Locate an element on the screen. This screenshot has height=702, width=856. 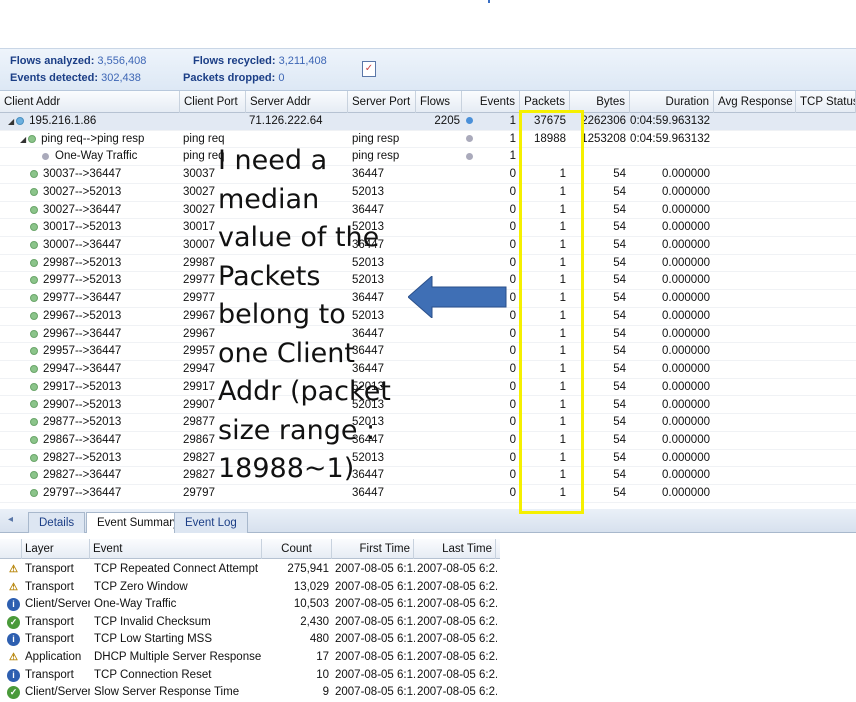
table-row: 29967-->36447 29967 36447 0 1 54 0.000000 is located at coordinates (428, 335).